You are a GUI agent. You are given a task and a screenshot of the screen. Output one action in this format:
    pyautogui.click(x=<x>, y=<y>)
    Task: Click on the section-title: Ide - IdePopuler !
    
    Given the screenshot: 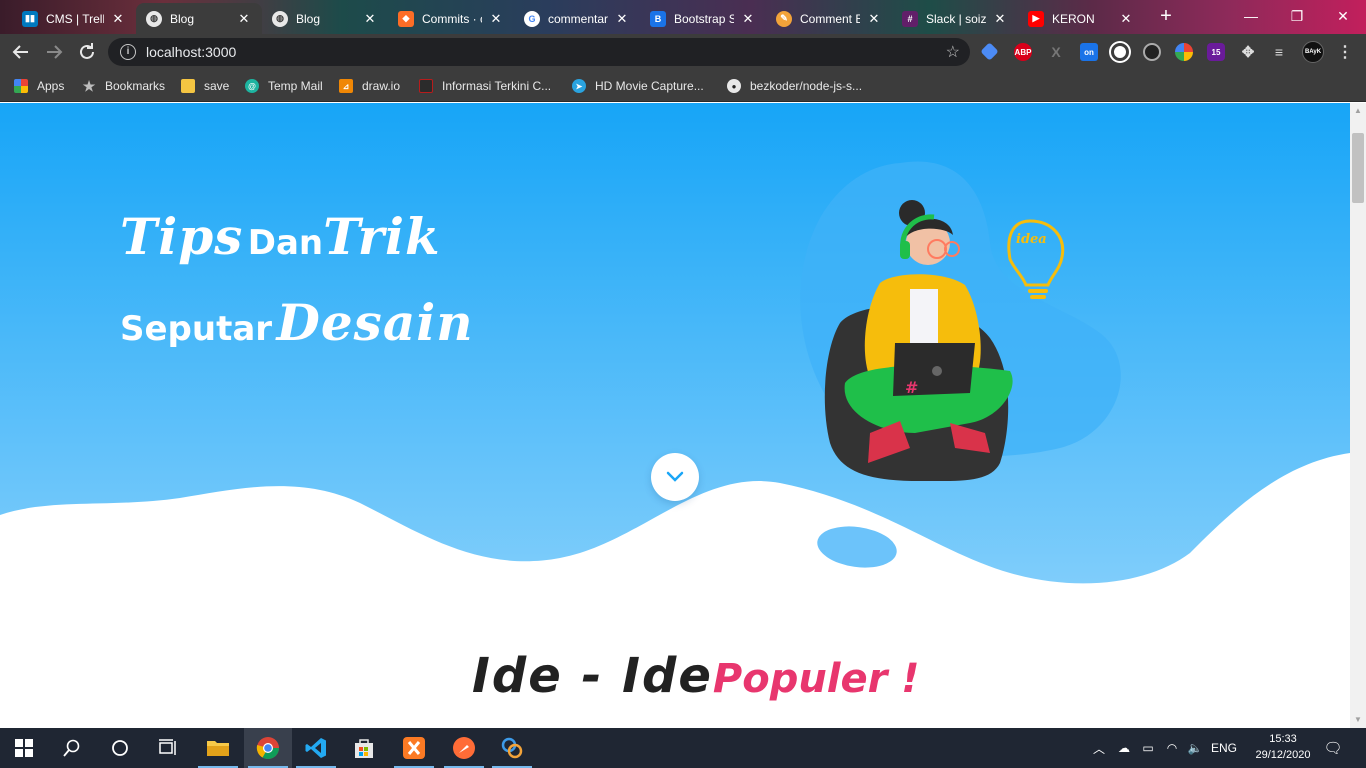 What is the action you would take?
    pyautogui.click(x=696, y=676)
    